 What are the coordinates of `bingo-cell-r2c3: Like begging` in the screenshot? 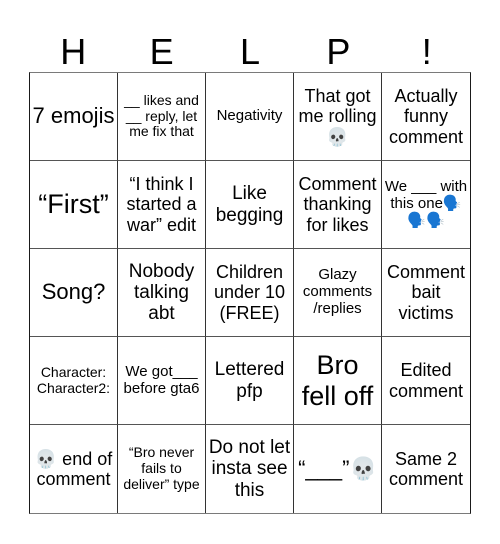 It's located at (250, 205).